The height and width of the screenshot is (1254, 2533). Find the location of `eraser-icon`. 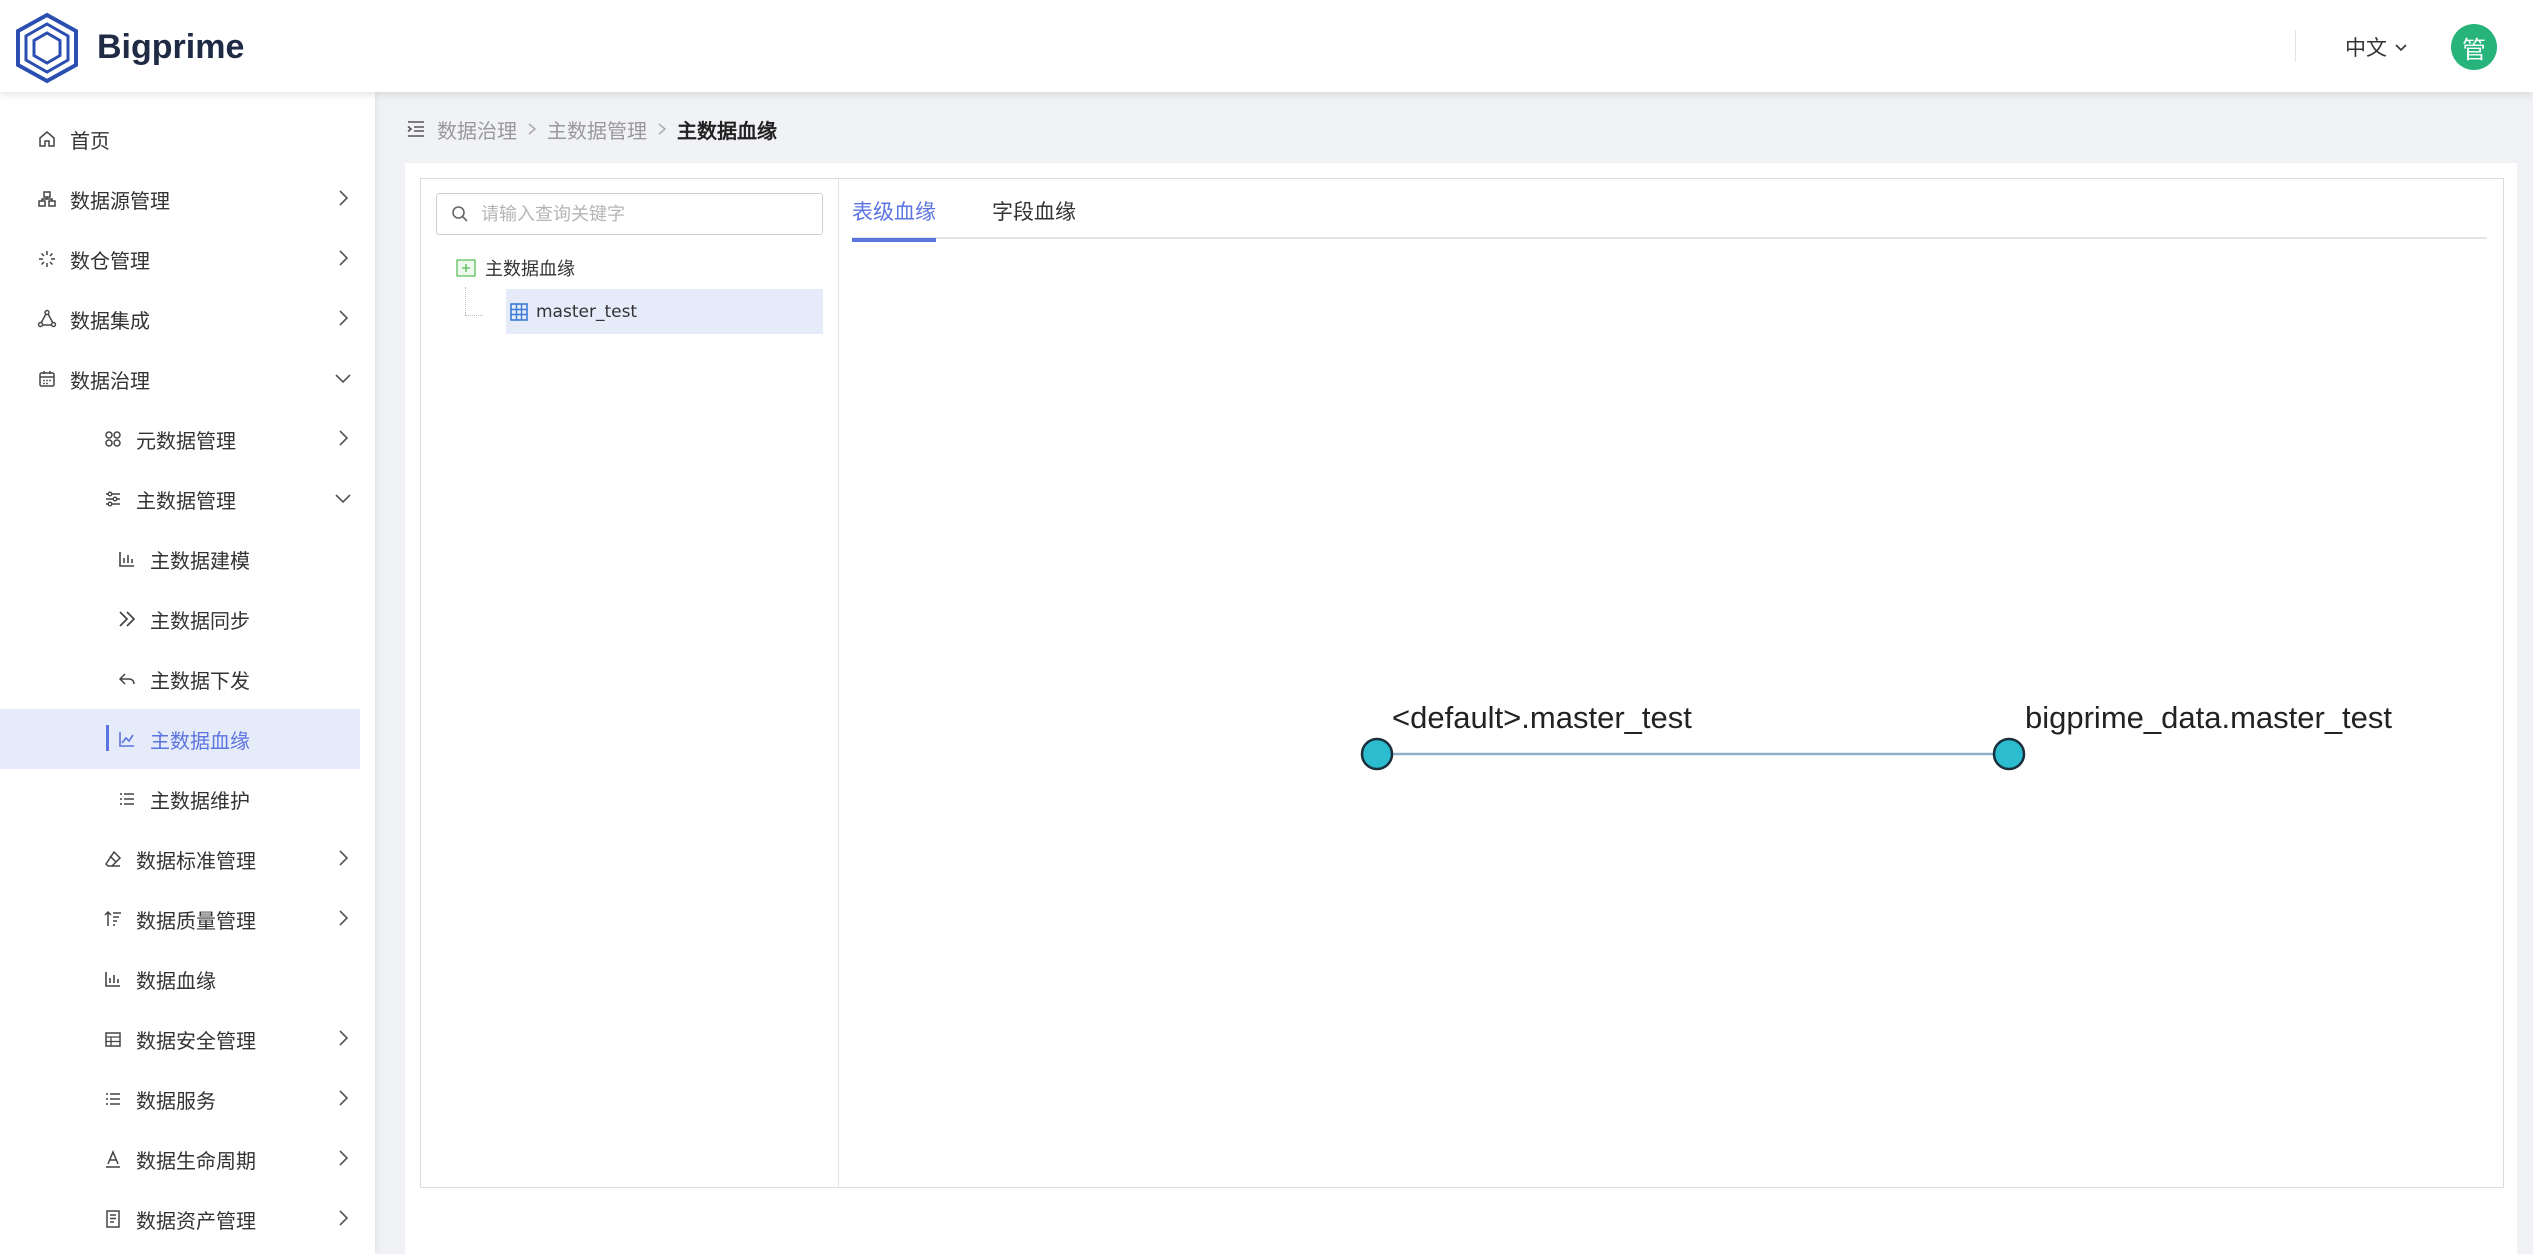

eraser-icon is located at coordinates (113, 859).